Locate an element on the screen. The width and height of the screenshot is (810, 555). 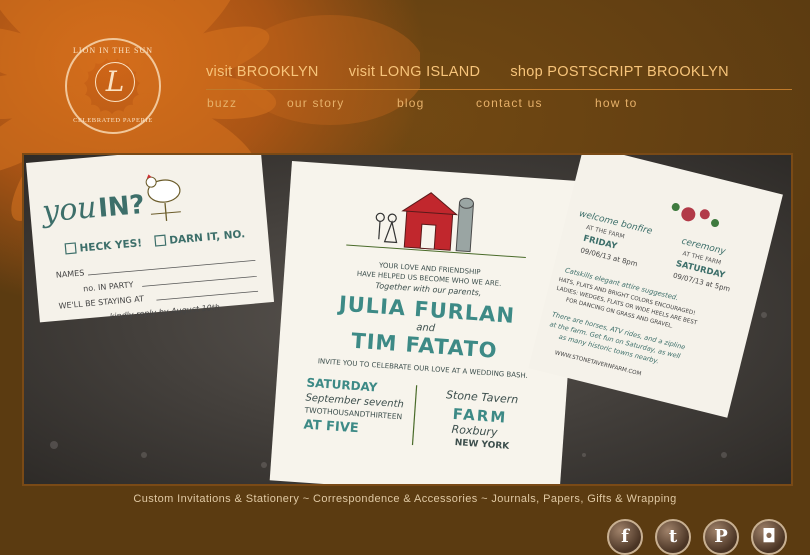
logo-ring-top-text: LION IN THE SUN is located at coordinates (113, 50).